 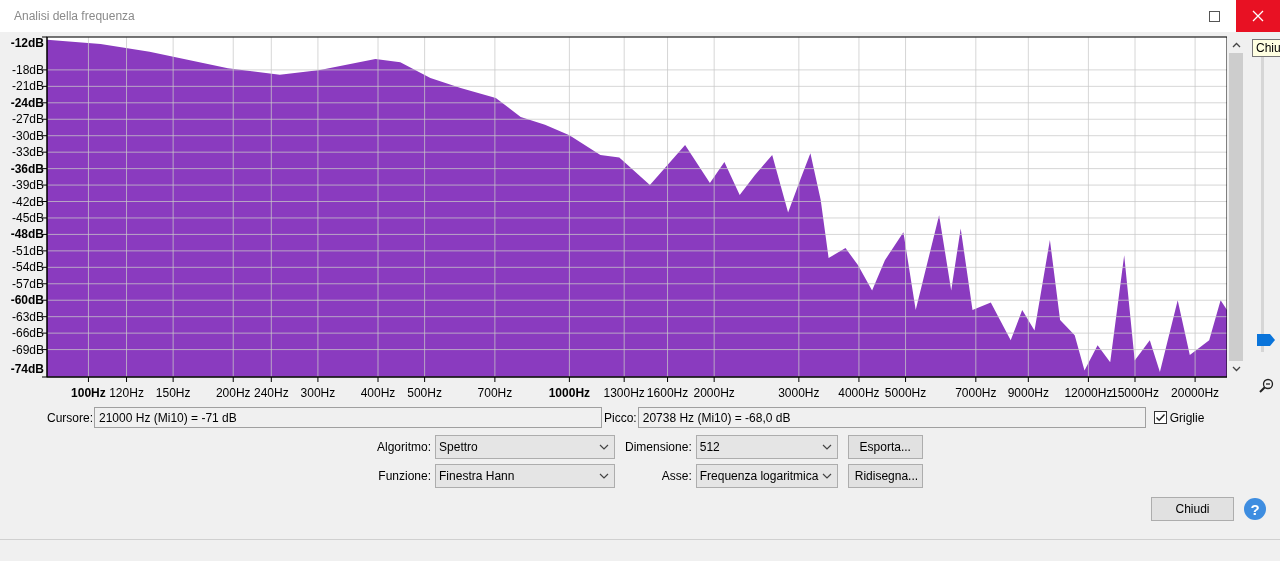 I want to click on x-axis-label: 120Hz, so click(x=126, y=393).